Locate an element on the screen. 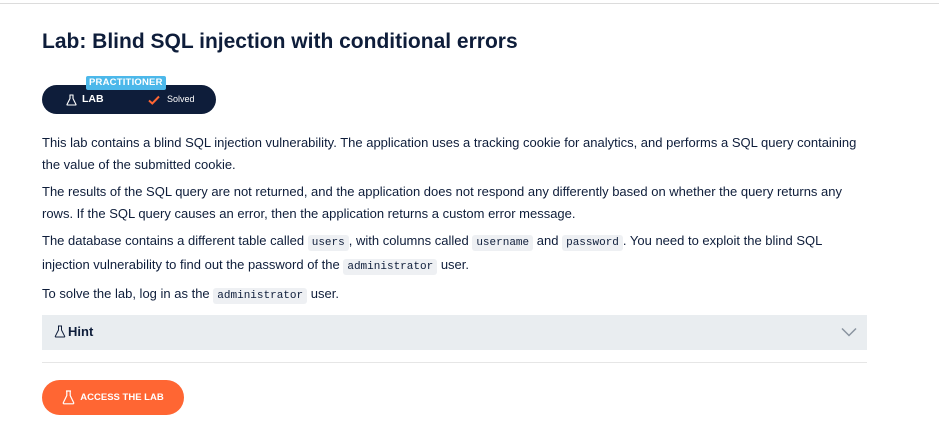 The height and width of the screenshot is (424, 939). lab-status-badge: LAB Solved PRACTITIONER is located at coordinates (129, 96).